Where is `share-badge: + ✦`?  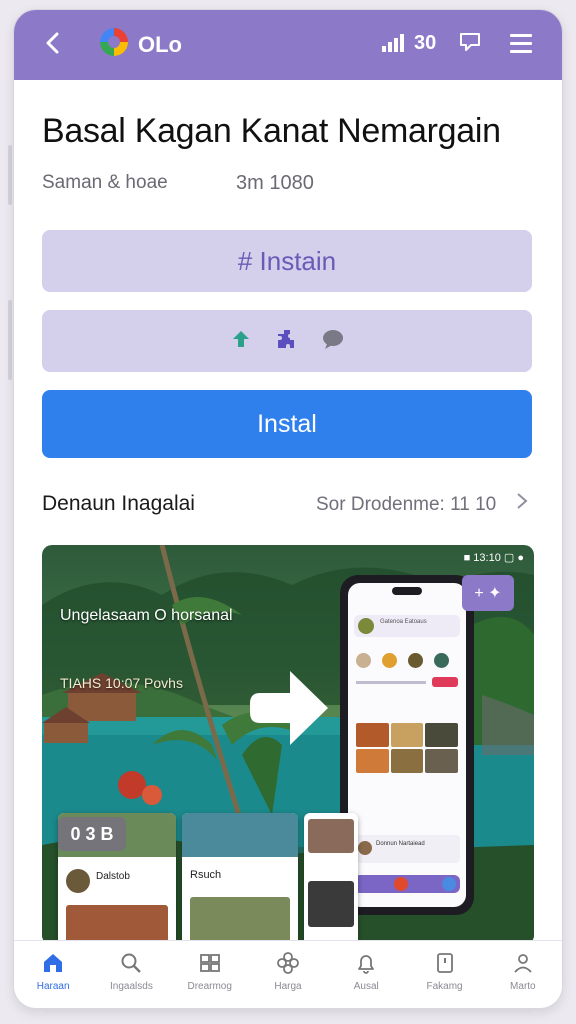 share-badge: + ✦ is located at coordinates (488, 593).